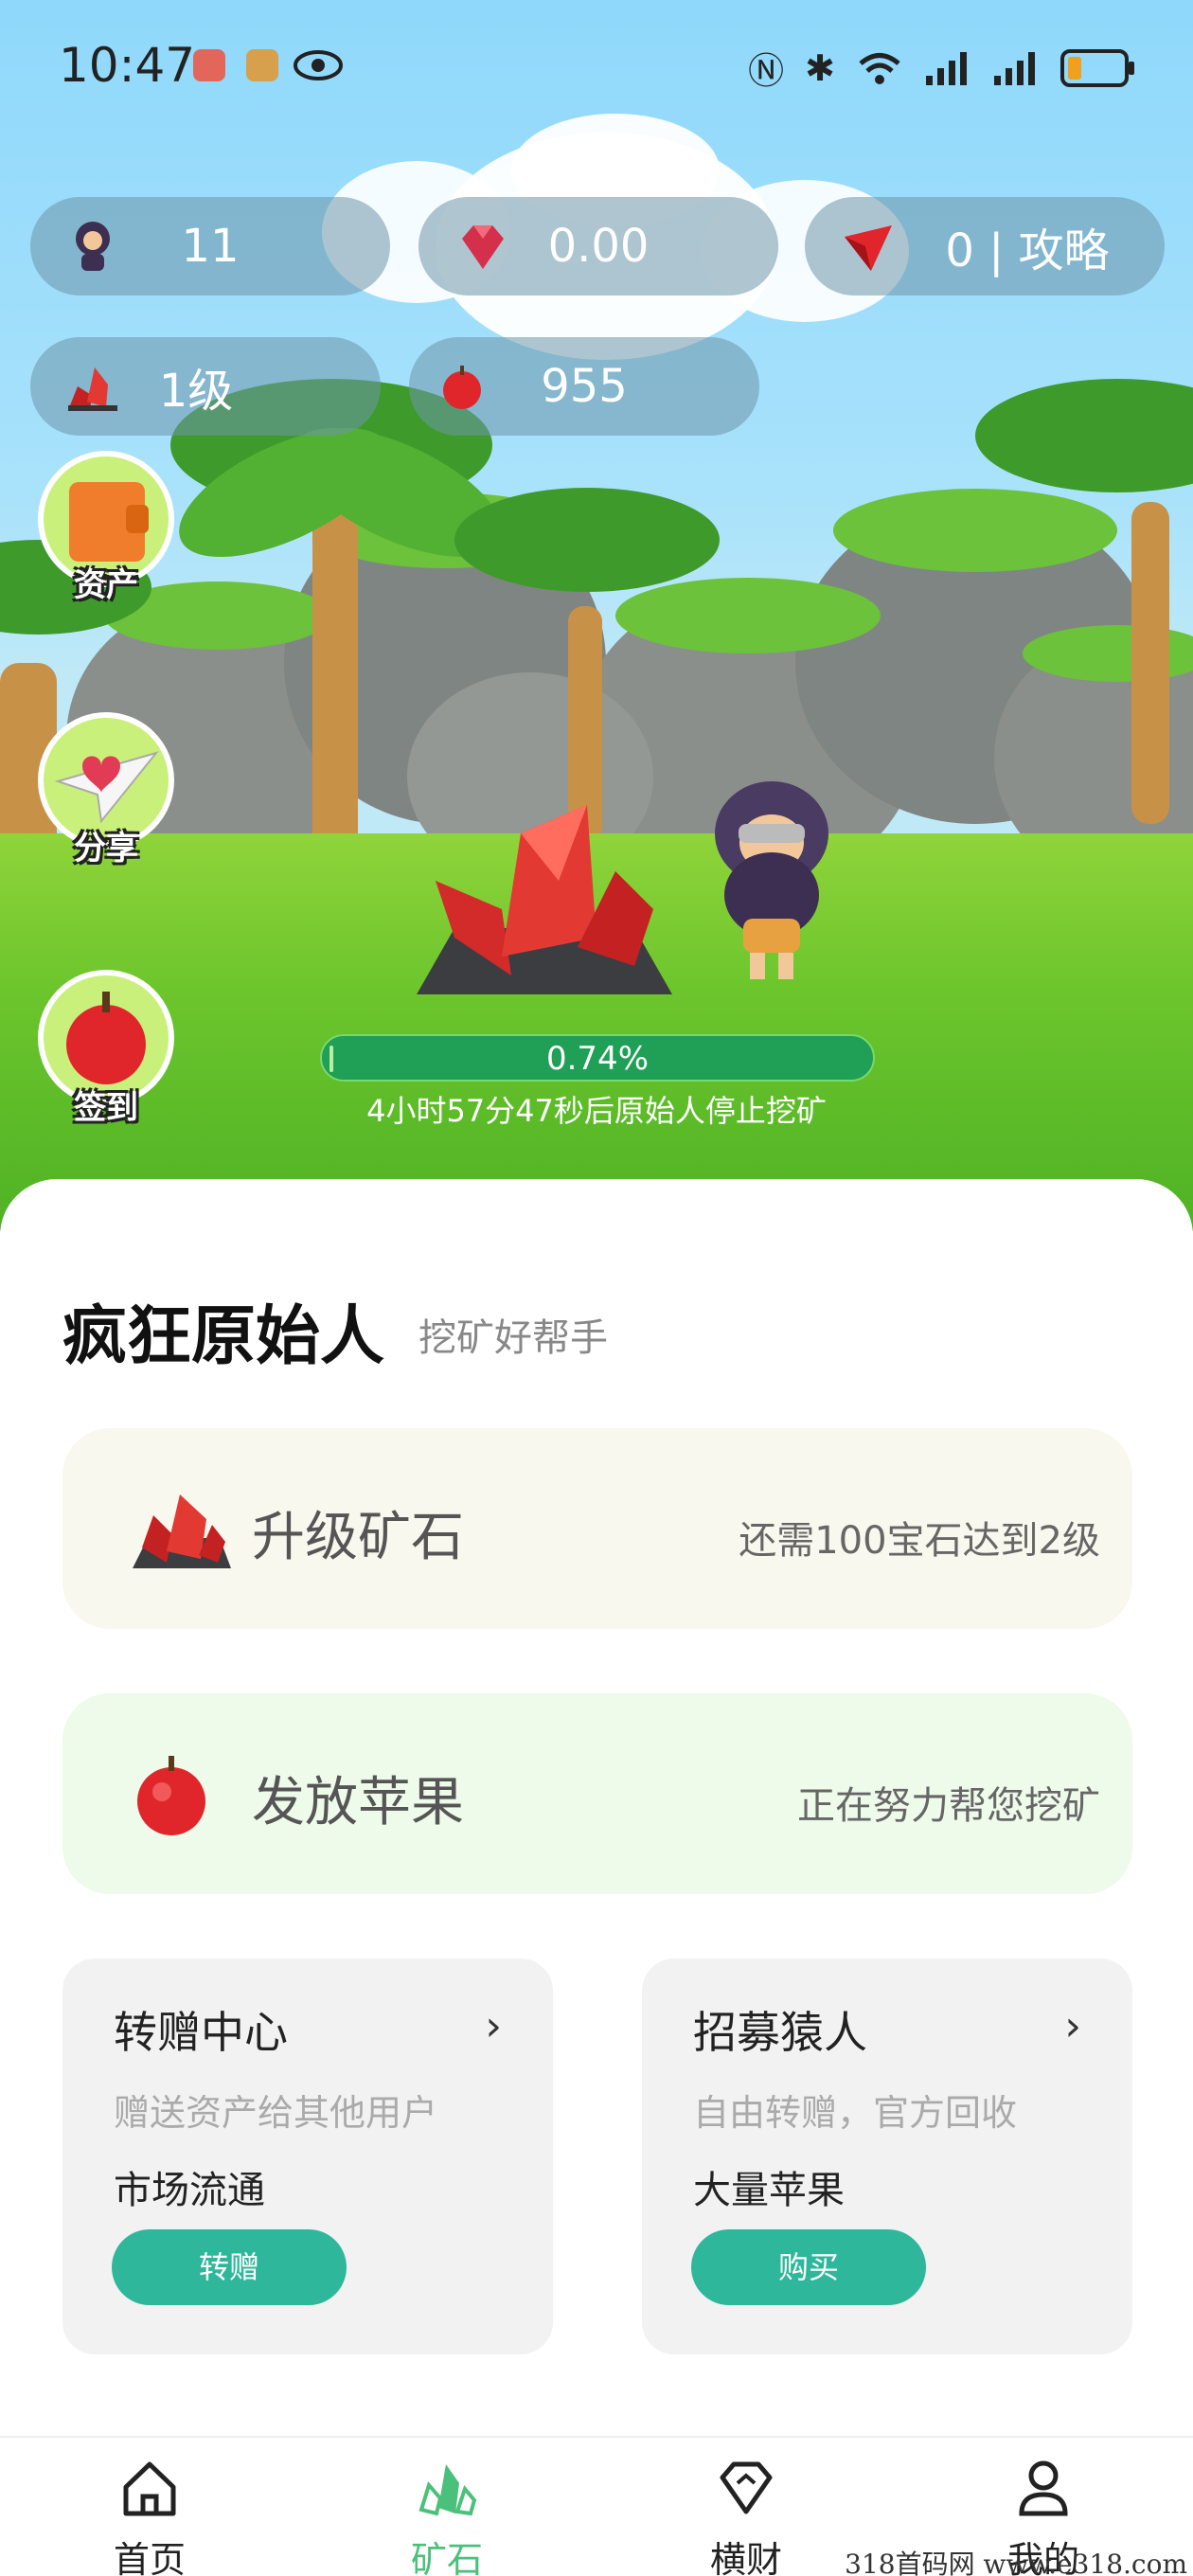  Describe the element at coordinates (746, 2487) in the screenshot. I see `diamond-icon` at that location.